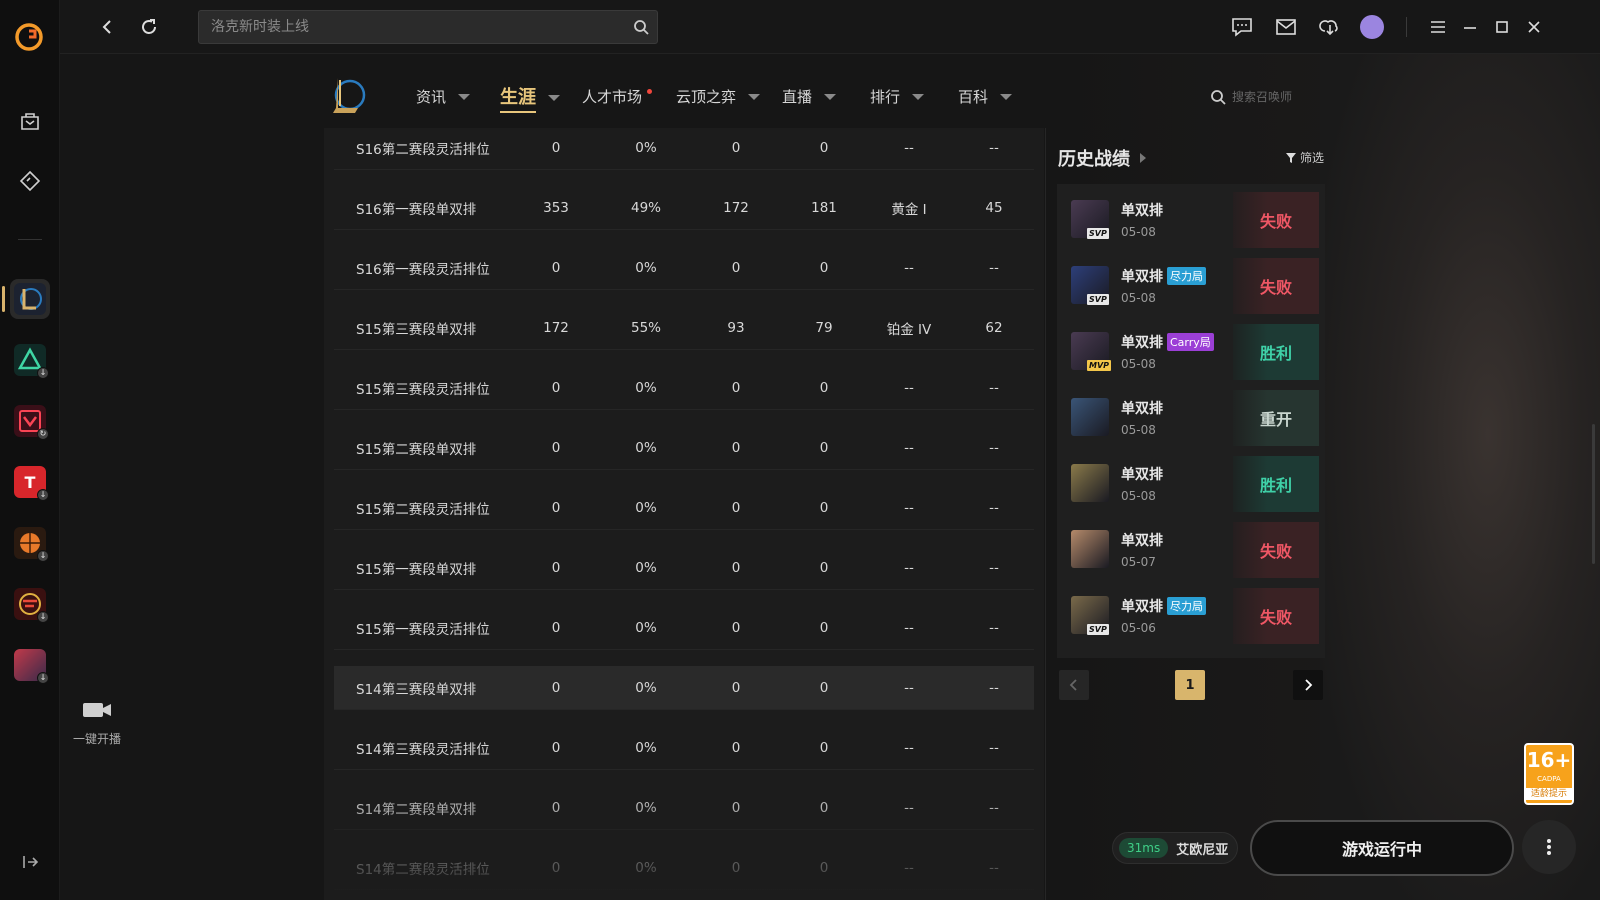  What do you see at coordinates (684, 748) in the screenshot?
I see `table-row: S14第三赛段灵活排位 0 0% 0 0 -- --` at bounding box center [684, 748].